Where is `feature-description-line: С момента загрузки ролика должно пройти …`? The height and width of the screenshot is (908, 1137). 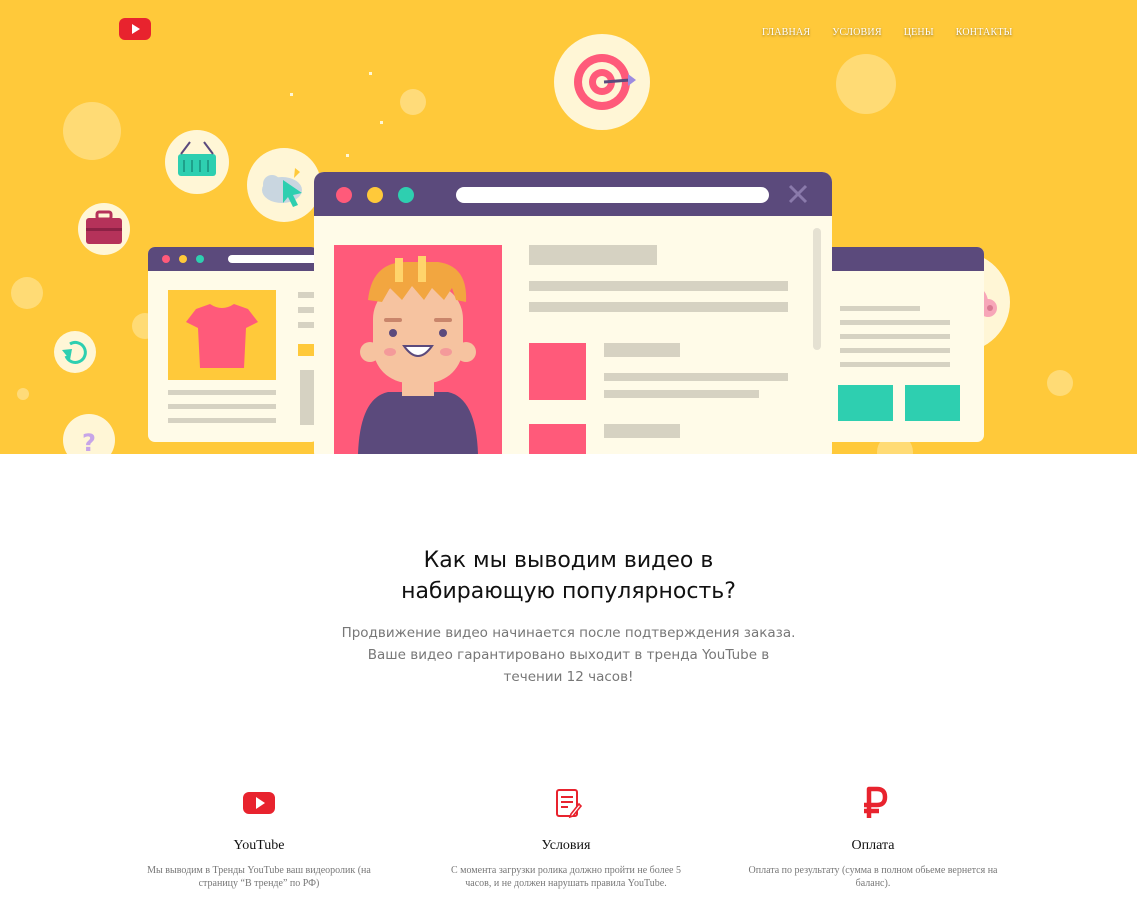
feature-description-line: С момента загрузки ролика должно пройти … is located at coordinates (566, 870).